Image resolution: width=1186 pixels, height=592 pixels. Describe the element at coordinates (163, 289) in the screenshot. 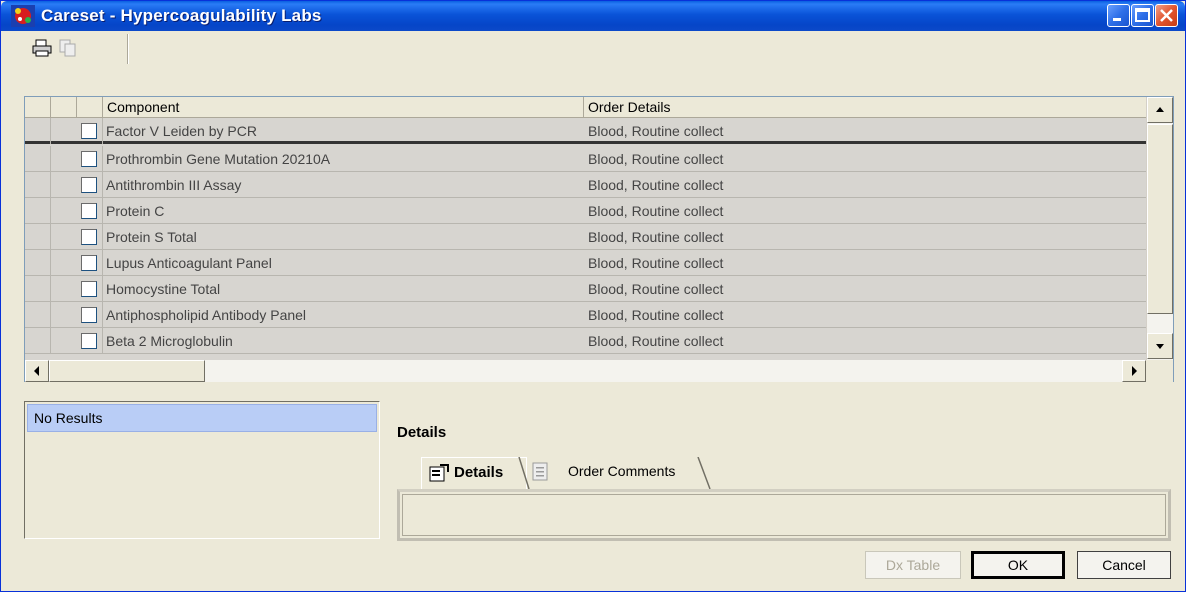

I see `component-cell: Homocystine Total` at that location.